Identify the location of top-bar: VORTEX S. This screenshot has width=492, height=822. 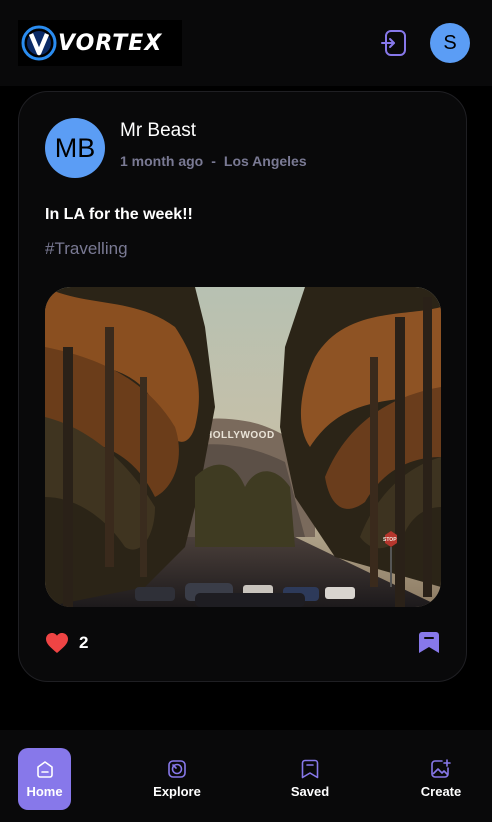
(246, 43).